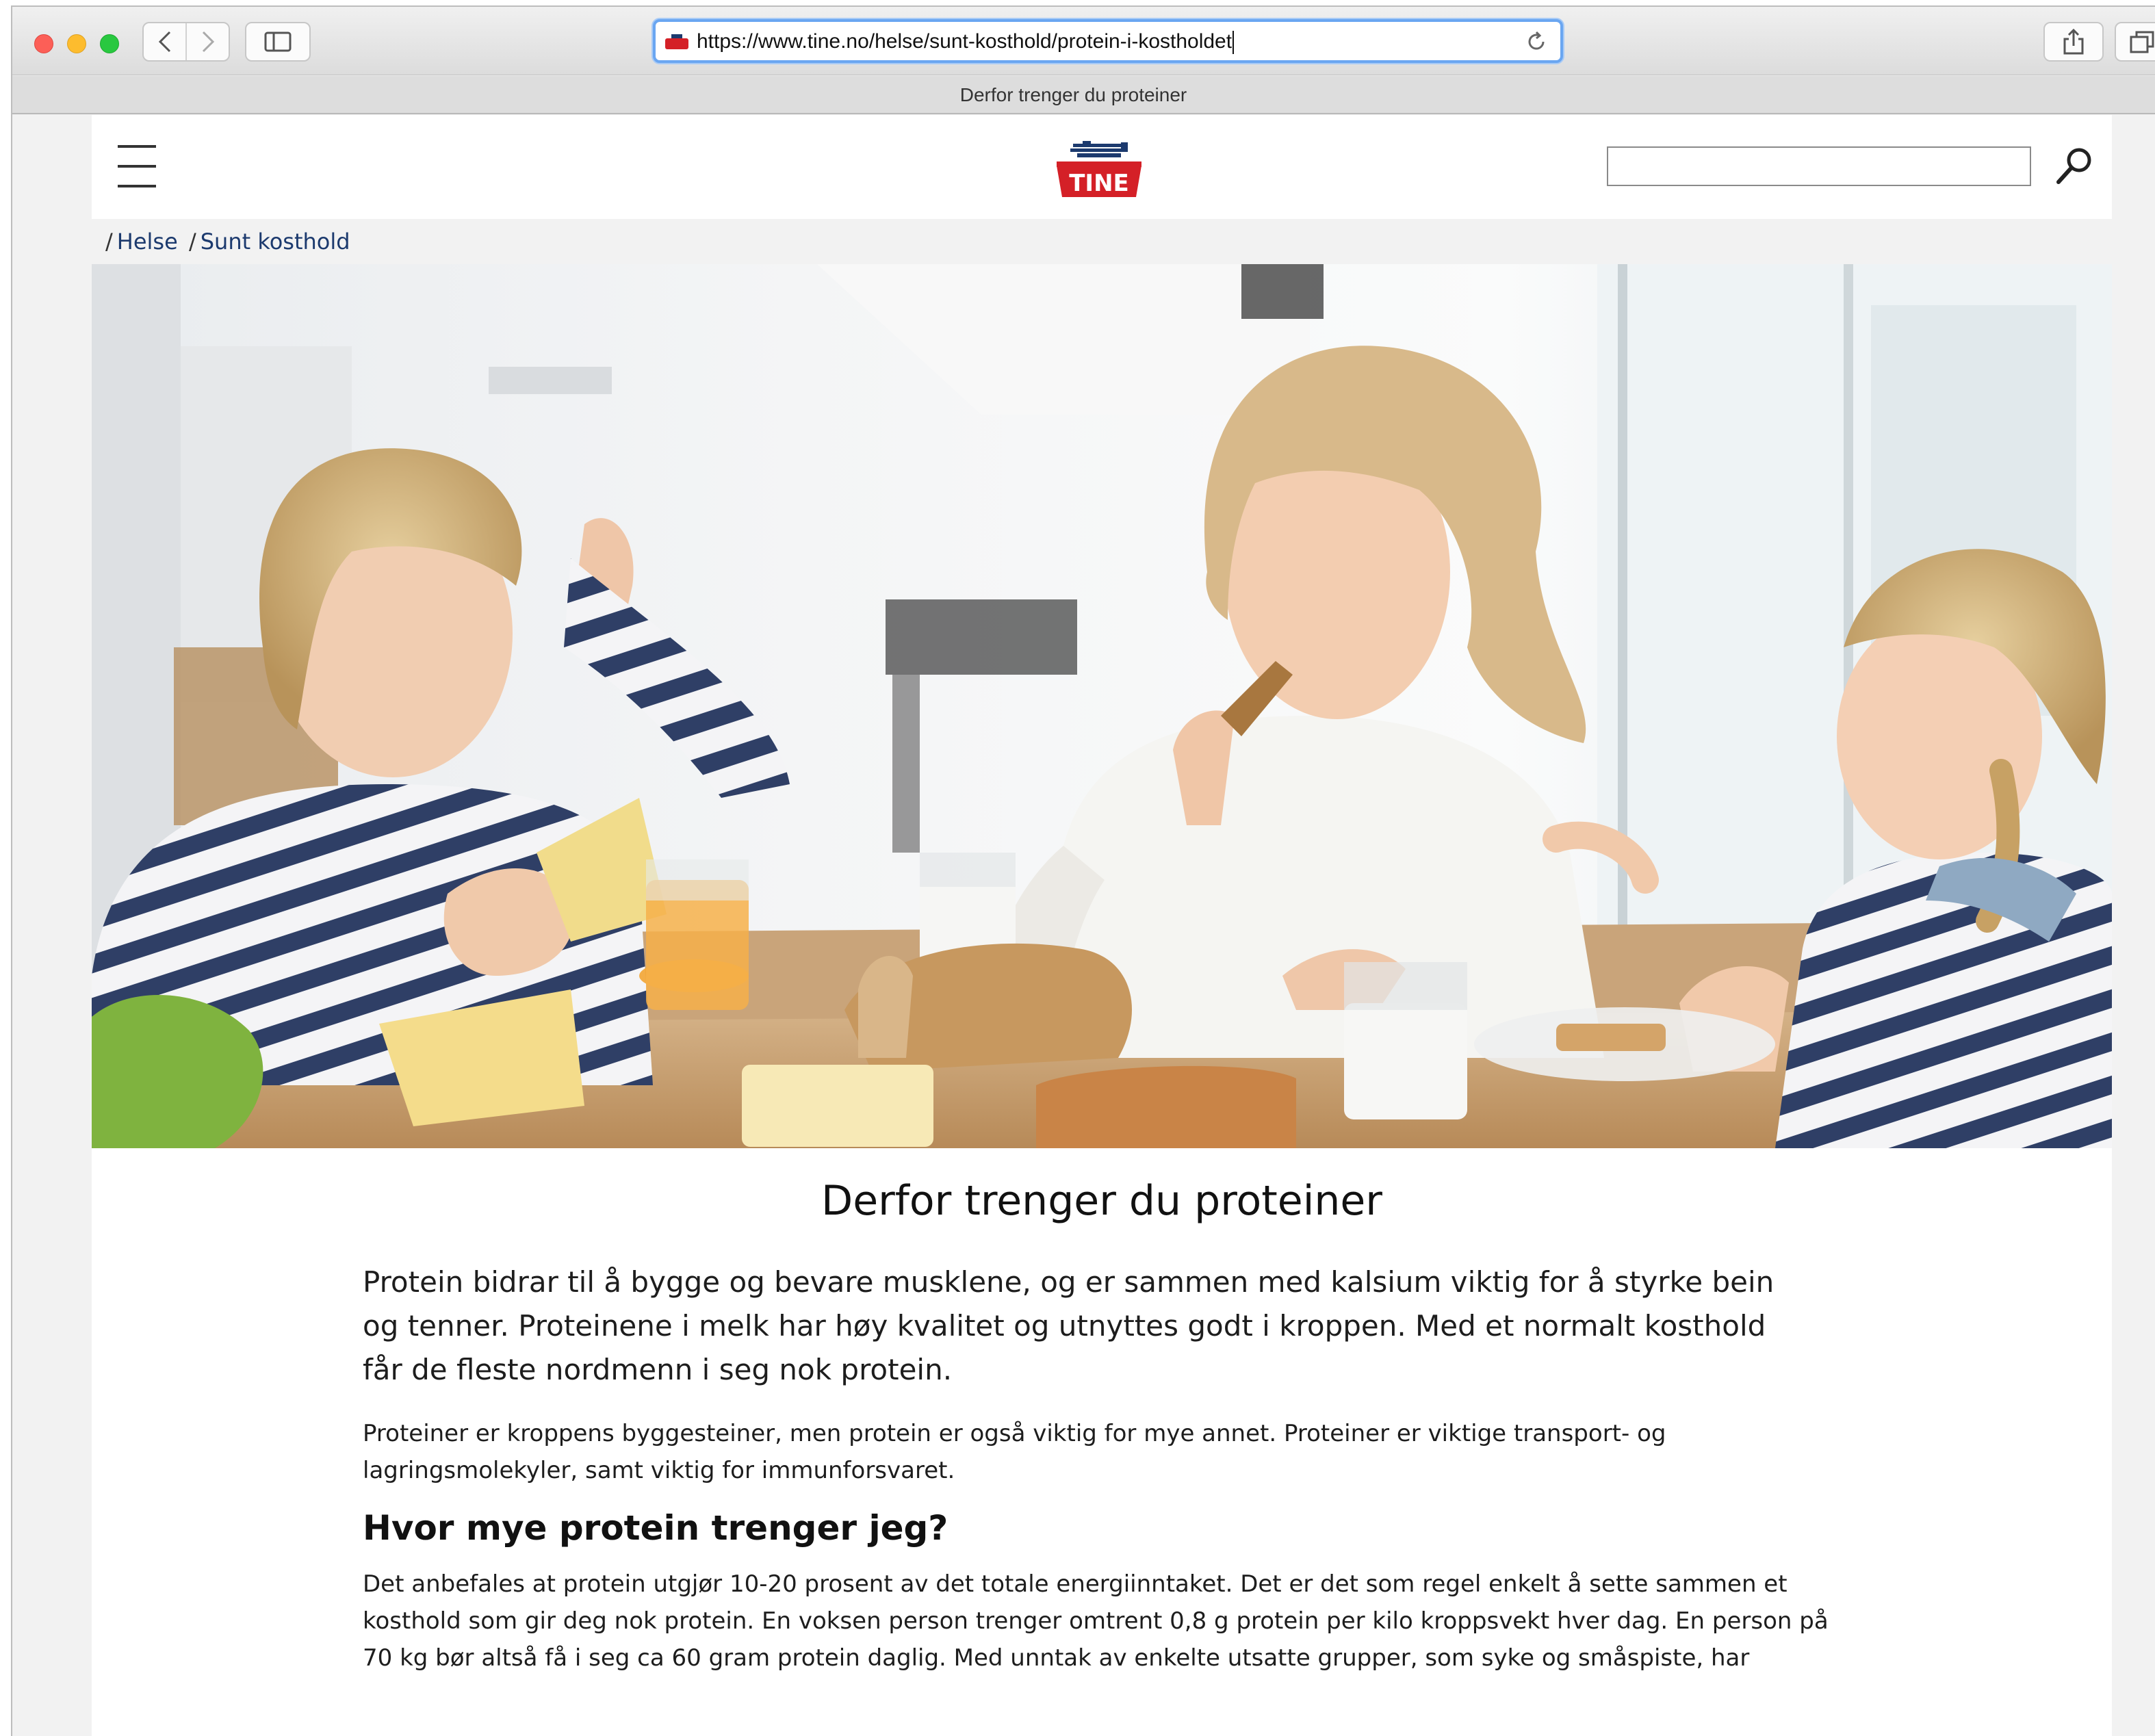 The width and height of the screenshot is (2155, 1736). Describe the element at coordinates (76, 43) in the screenshot. I see `minimize-window-button` at that location.